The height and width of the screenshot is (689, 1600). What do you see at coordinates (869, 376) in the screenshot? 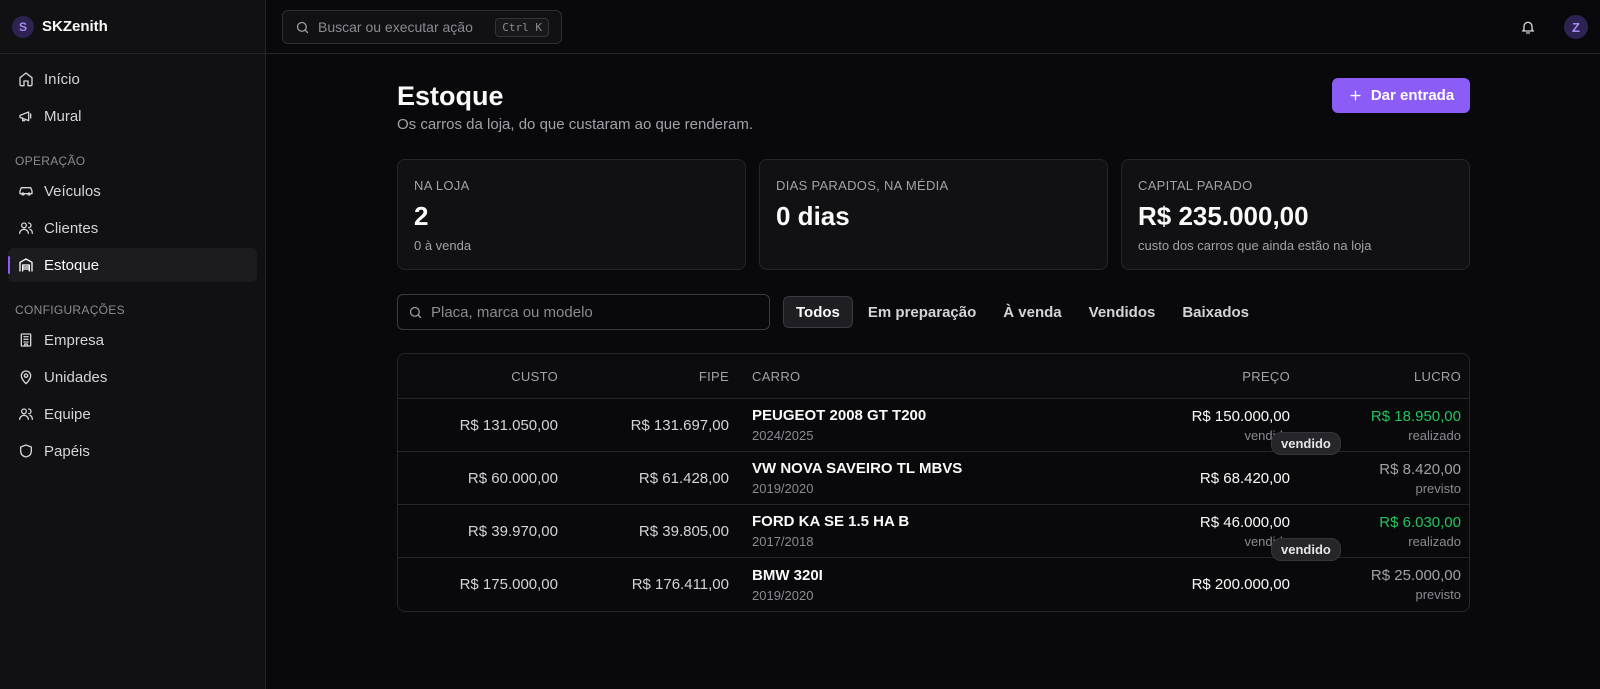
I see `column-header-carro: CARRO` at bounding box center [869, 376].